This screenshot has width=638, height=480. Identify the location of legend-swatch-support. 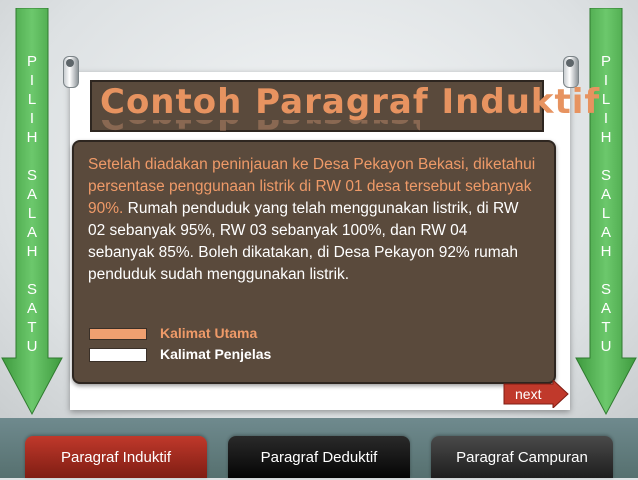
(118, 355).